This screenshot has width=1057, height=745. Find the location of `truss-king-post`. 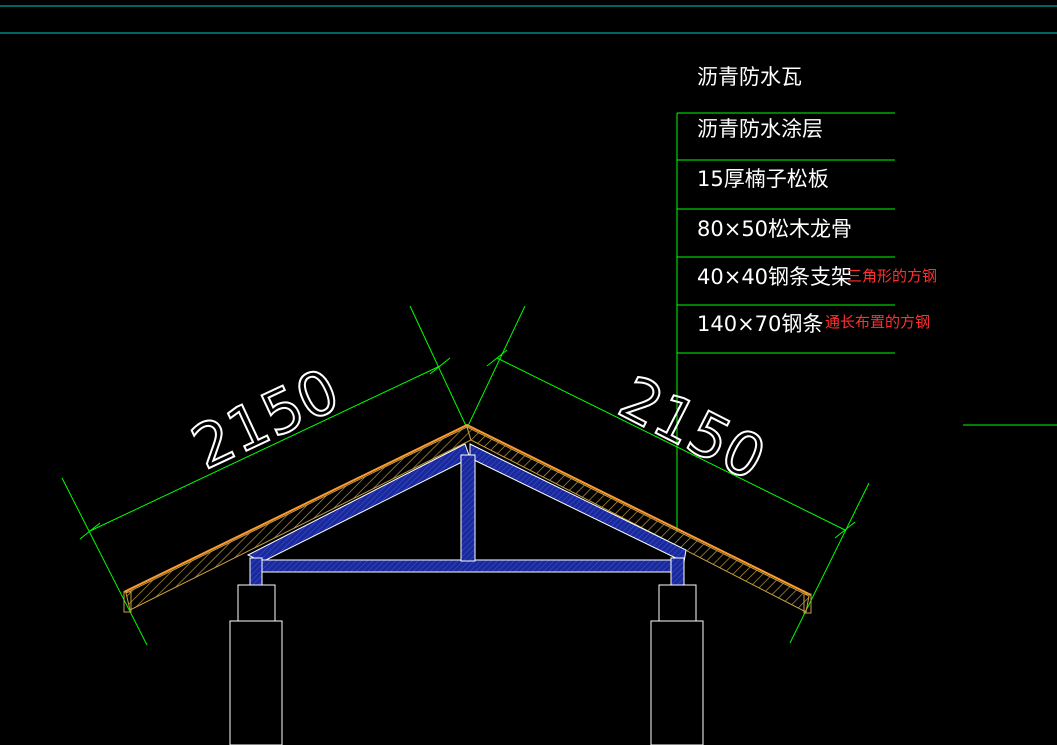

truss-king-post is located at coordinates (468, 508).